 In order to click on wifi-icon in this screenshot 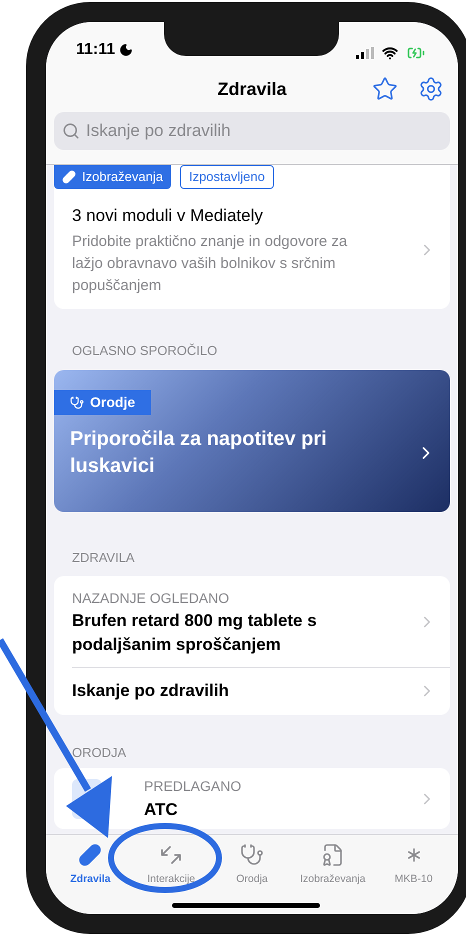, I will do `click(390, 53)`.